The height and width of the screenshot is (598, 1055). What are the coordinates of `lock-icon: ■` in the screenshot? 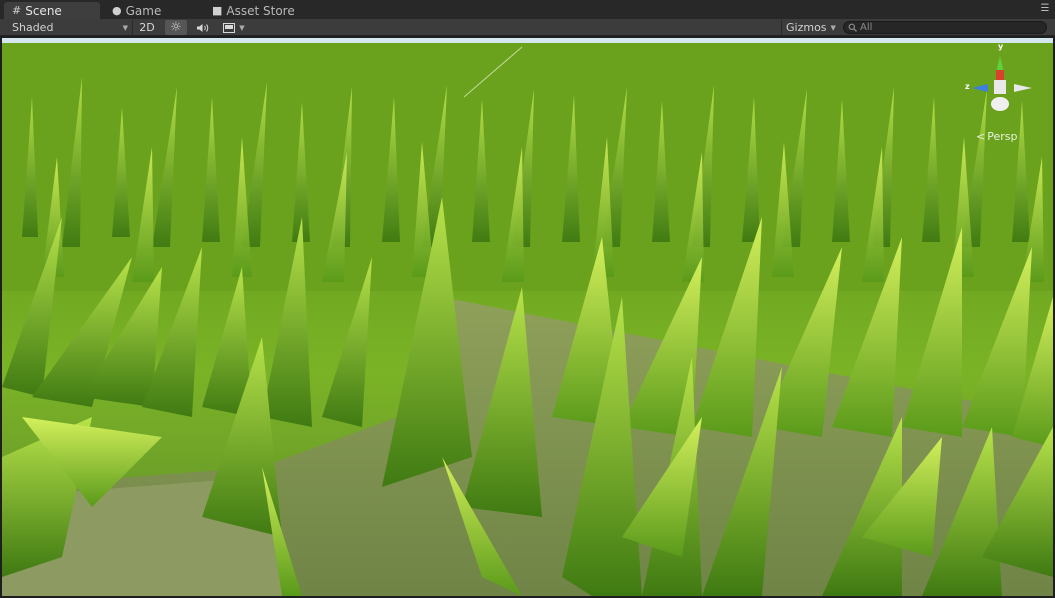 It's located at (217, 10).